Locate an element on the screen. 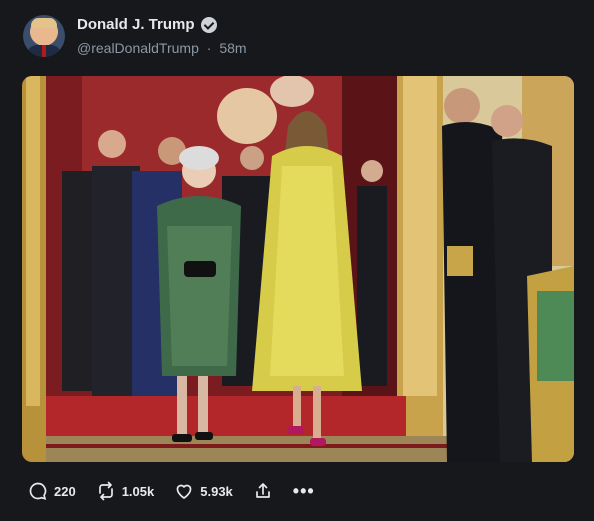 This screenshot has width=594, height=521. repost-count: 1.05k is located at coordinates (138, 491).